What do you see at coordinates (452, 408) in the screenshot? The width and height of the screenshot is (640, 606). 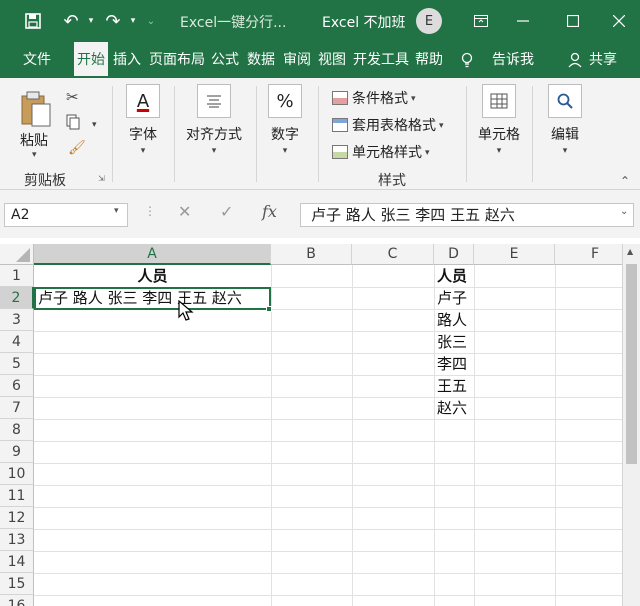 I see `cell-d7: 赵六` at bounding box center [452, 408].